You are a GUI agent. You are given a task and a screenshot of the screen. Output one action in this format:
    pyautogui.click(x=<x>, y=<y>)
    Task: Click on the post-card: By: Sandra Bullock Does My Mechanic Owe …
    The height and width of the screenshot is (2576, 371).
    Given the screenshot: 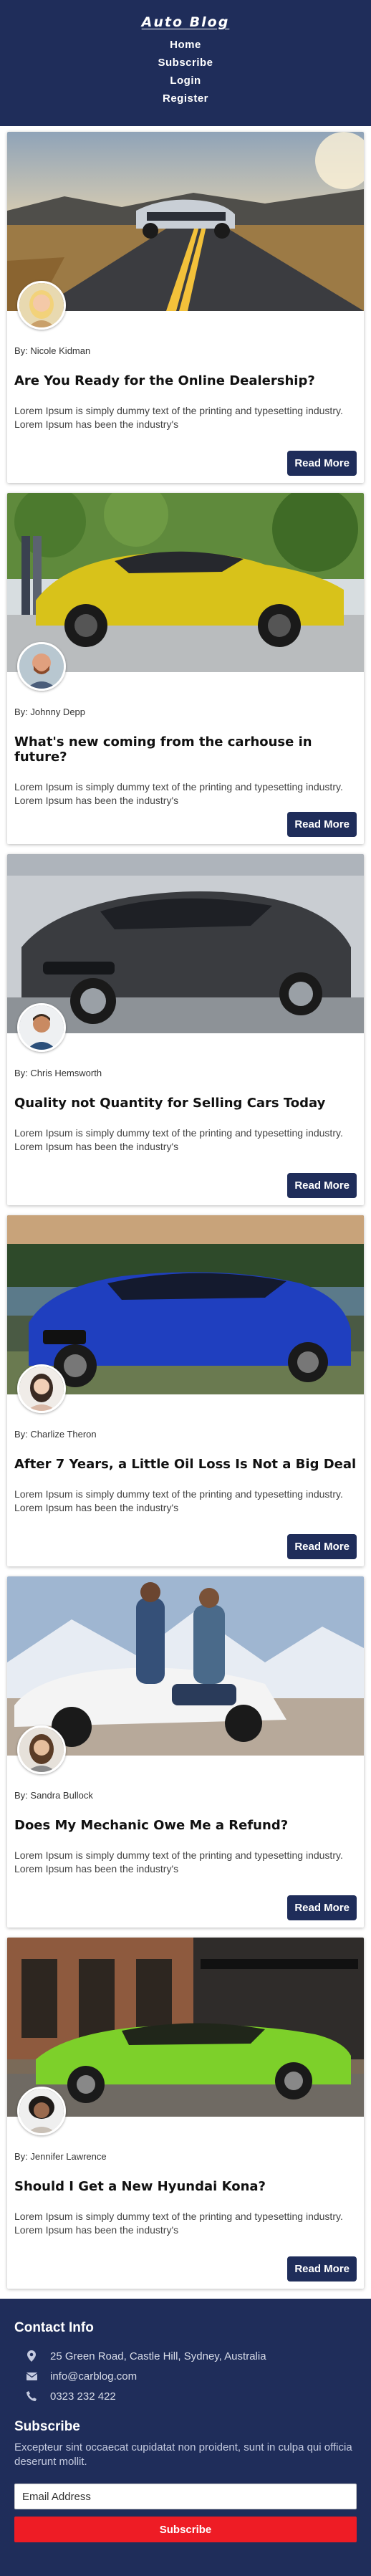 What is the action you would take?
    pyautogui.click(x=185, y=1752)
    